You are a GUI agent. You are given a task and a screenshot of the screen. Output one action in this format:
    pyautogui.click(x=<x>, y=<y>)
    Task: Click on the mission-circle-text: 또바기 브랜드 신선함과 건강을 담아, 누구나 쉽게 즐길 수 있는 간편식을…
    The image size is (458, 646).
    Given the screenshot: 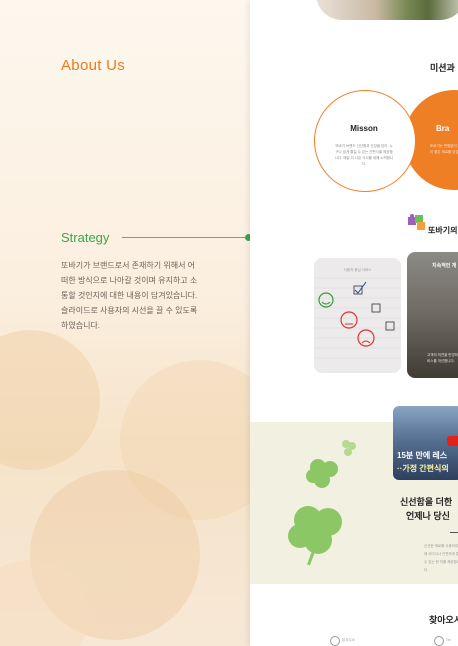 What is the action you would take?
    pyautogui.click(x=364, y=155)
    